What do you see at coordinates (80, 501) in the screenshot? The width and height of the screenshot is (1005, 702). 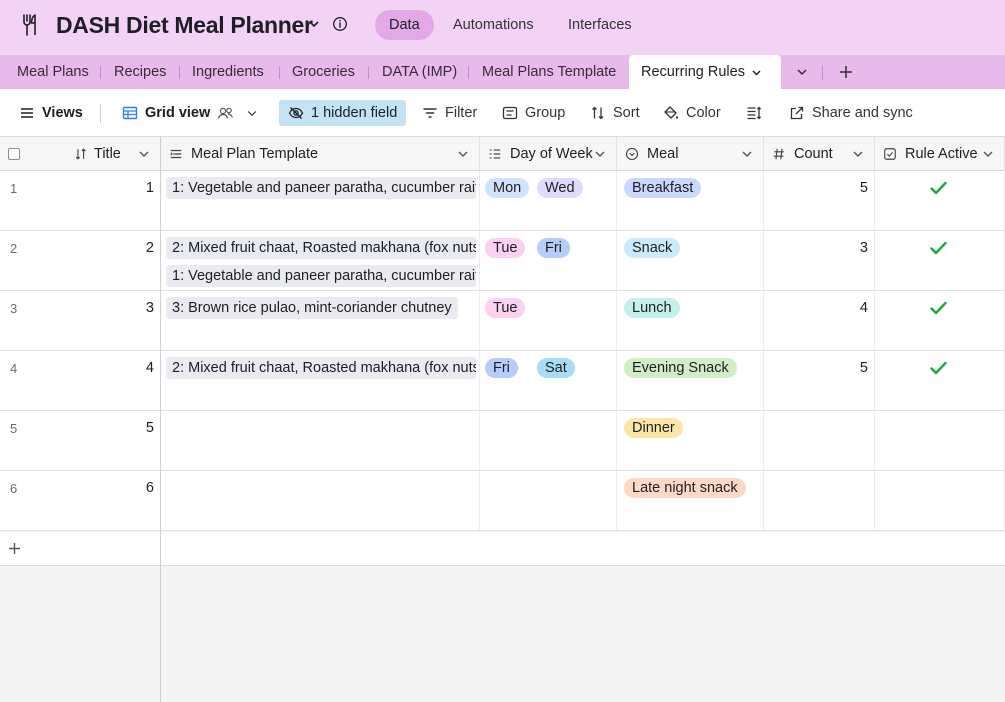 I see `cell-title: 66` at bounding box center [80, 501].